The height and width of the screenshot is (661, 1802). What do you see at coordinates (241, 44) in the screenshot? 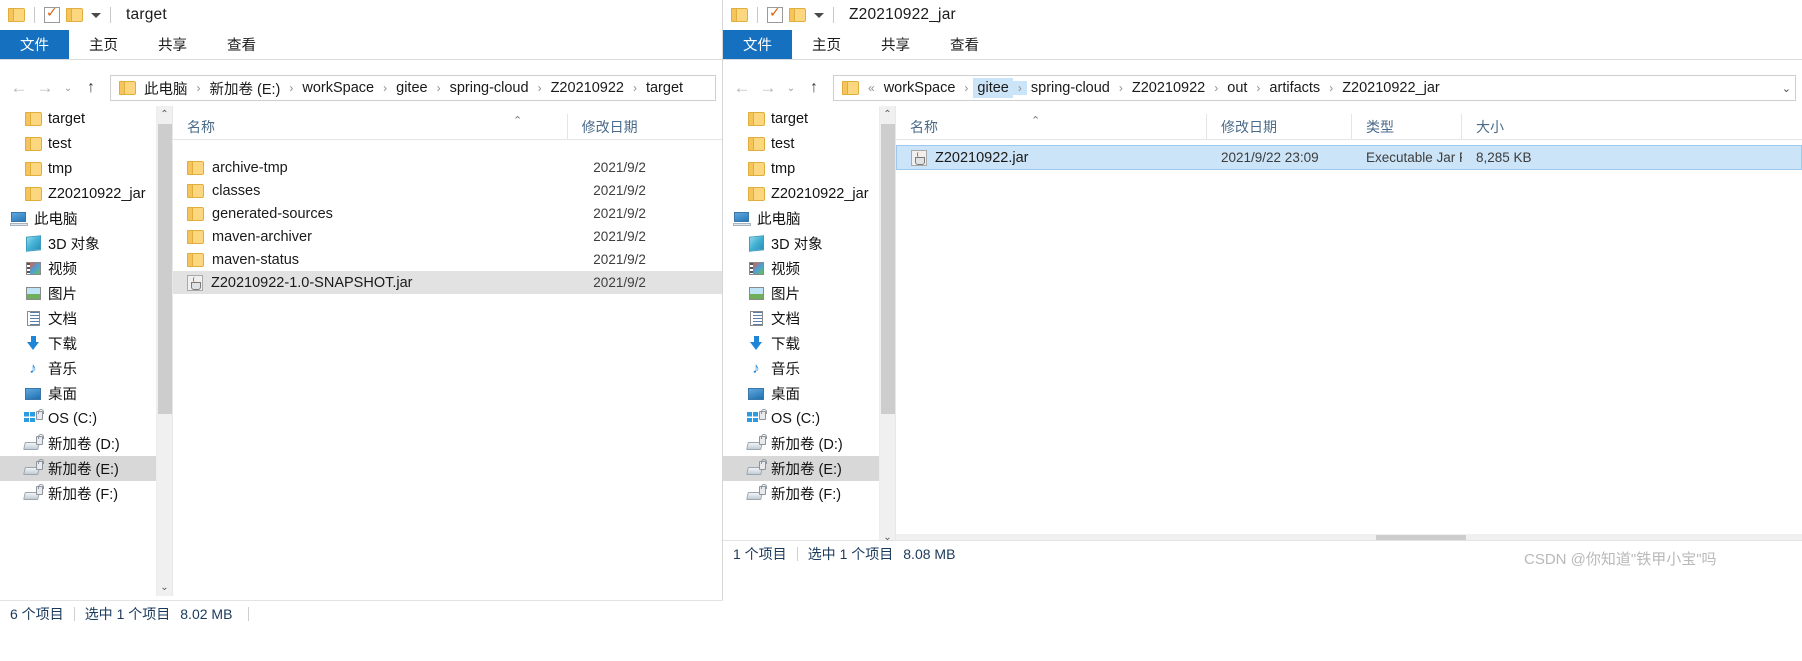
I see `tab-view: 查看` at bounding box center [241, 44].